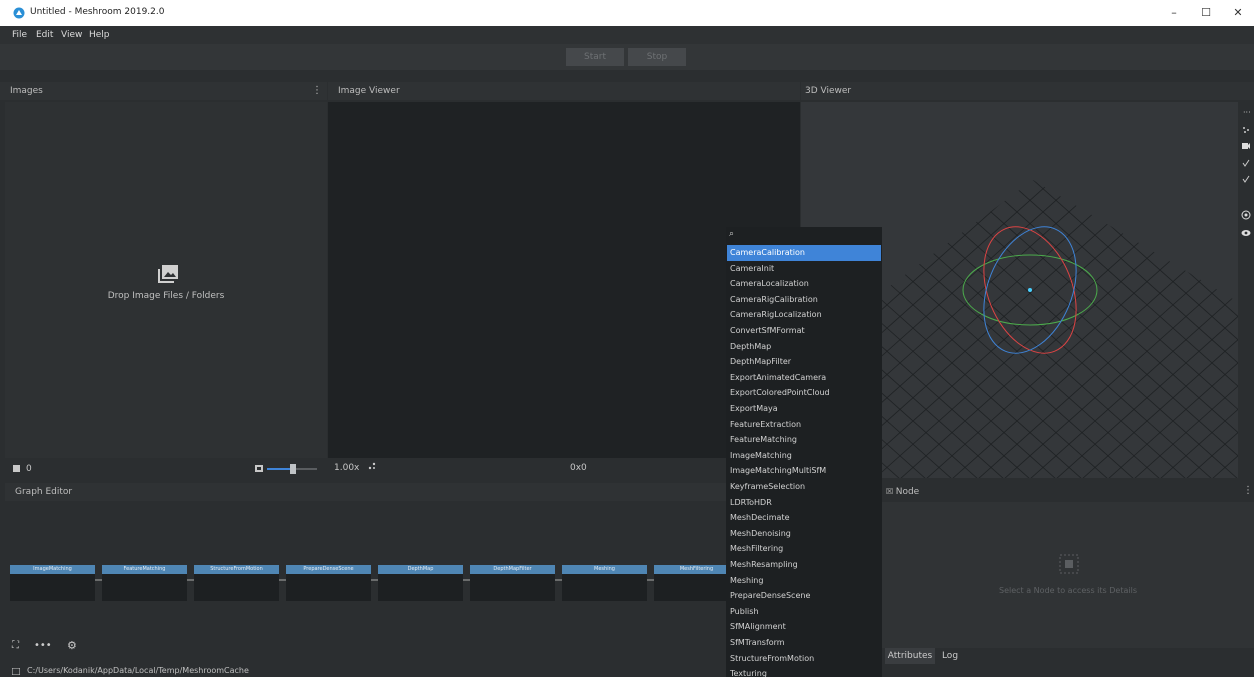 The image size is (1254, 677). I want to click on node-menu-item: KeyframeSelection, so click(804, 487).